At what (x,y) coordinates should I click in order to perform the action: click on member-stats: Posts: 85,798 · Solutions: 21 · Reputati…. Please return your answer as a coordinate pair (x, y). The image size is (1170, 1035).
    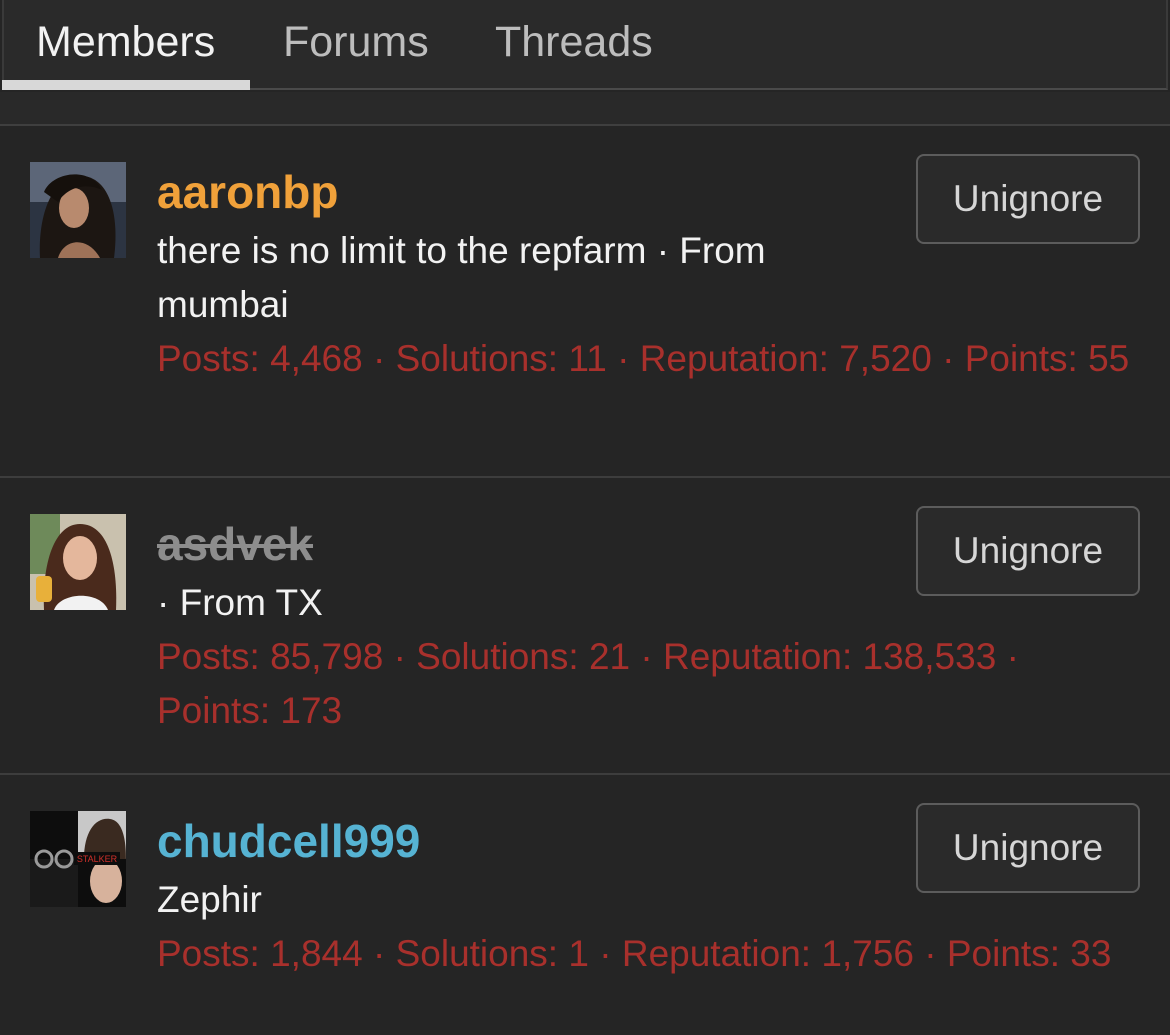
    Looking at the image, I should click on (647, 684).